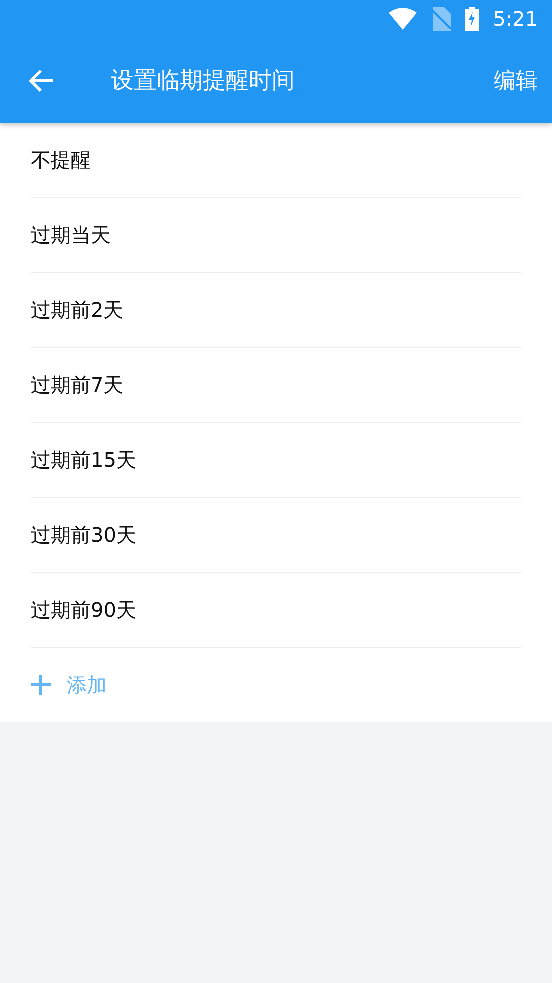 The height and width of the screenshot is (983, 552). Describe the element at coordinates (41, 685) in the screenshot. I see `plus-icon` at that location.